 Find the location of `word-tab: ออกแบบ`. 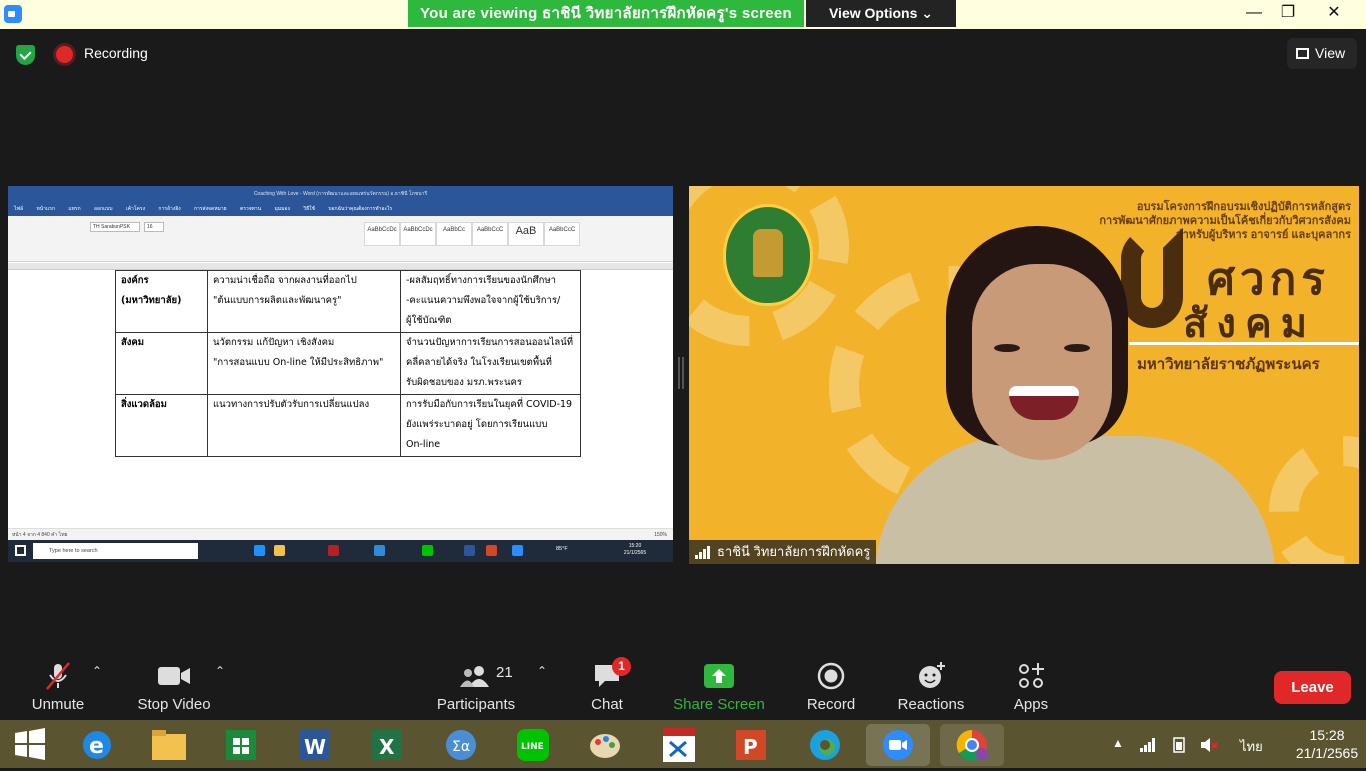

word-tab: ออกแบบ is located at coordinates (103, 209).